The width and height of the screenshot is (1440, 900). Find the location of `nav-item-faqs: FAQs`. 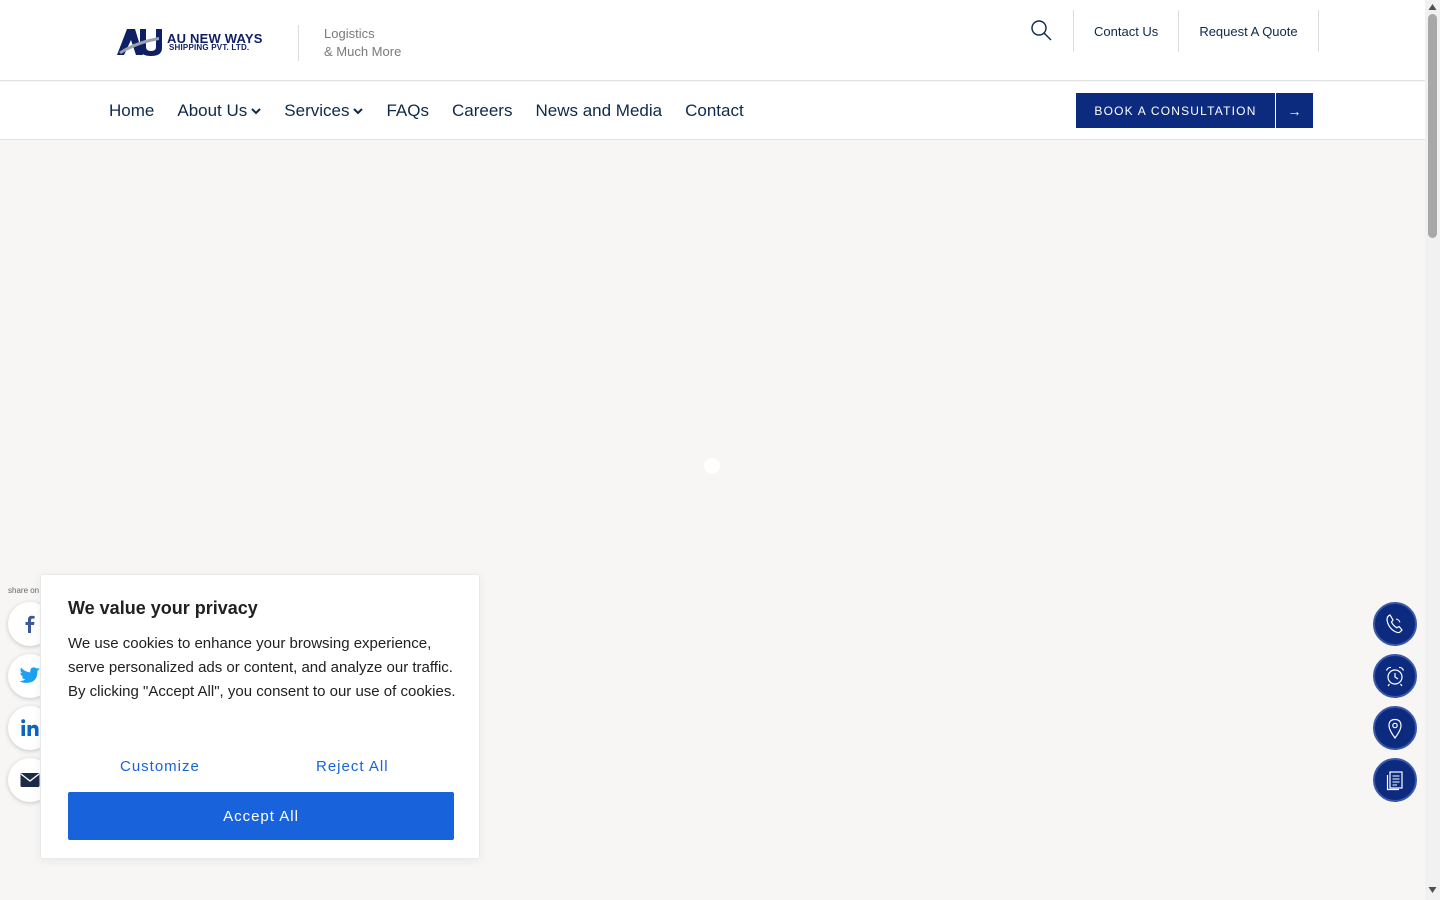

nav-item-faqs: FAQs is located at coordinates (407, 111).